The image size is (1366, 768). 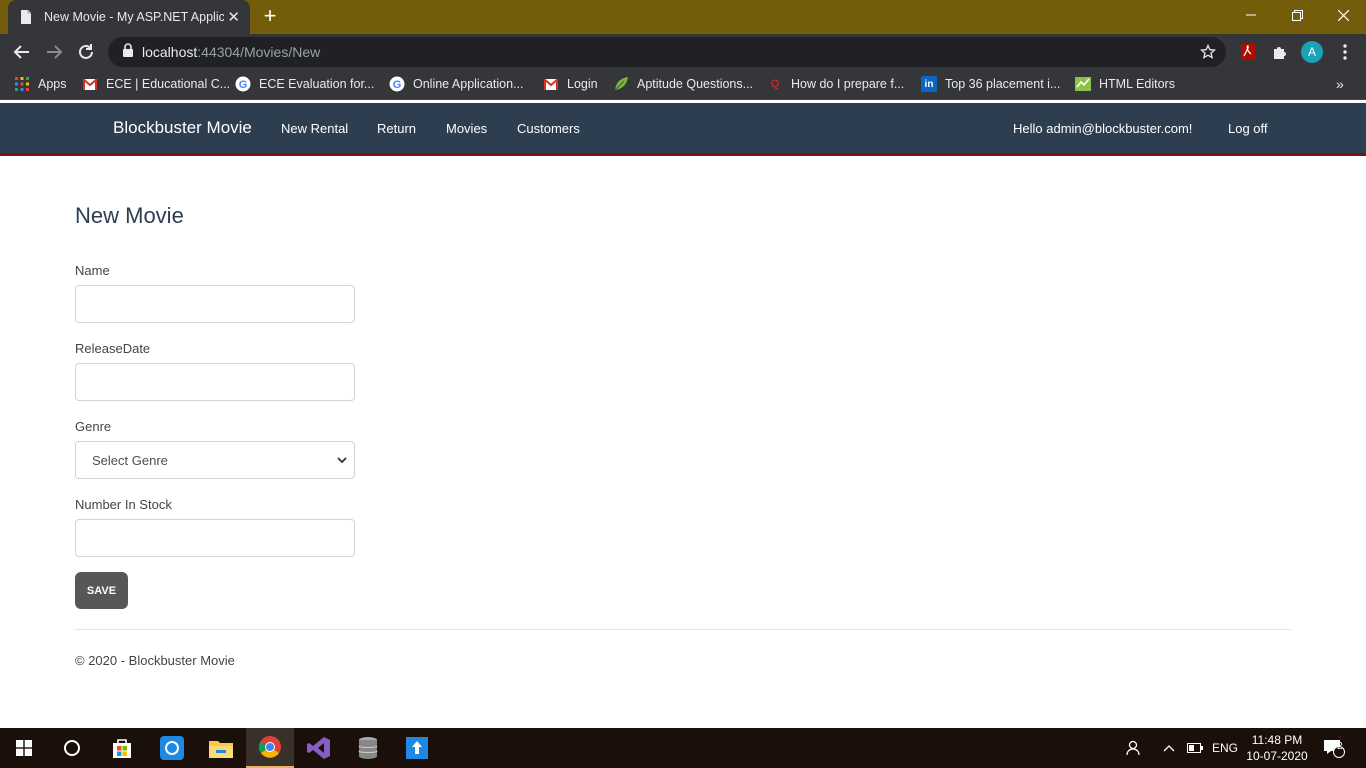 I want to click on release-date-label: ReleaseDate, so click(x=113, y=348).